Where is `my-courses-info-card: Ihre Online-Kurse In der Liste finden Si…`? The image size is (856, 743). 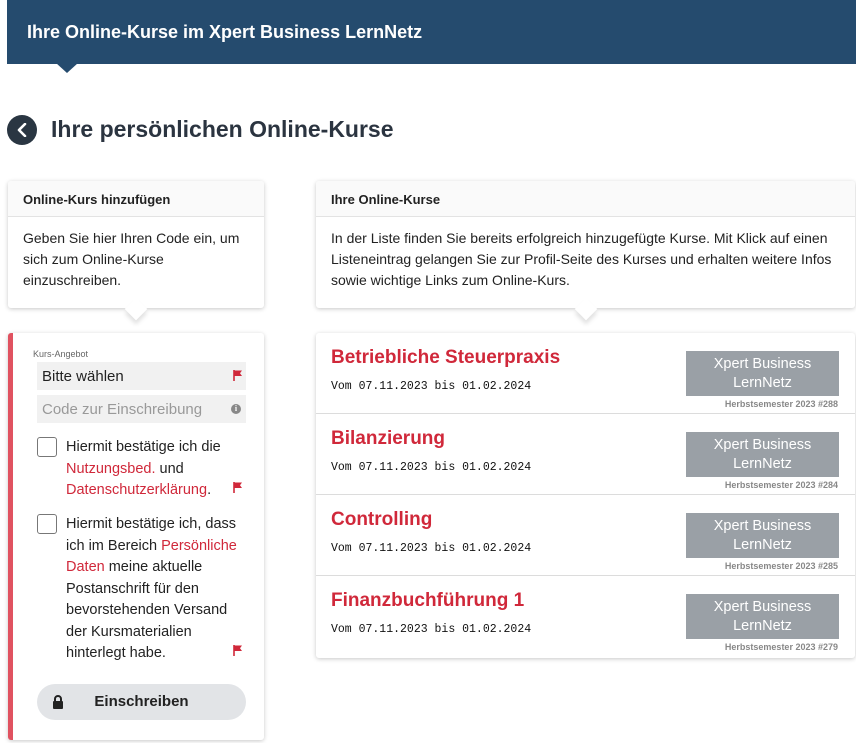
my-courses-info-card: Ihre Online-Kurse In der Liste finden Si… is located at coordinates (585, 251).